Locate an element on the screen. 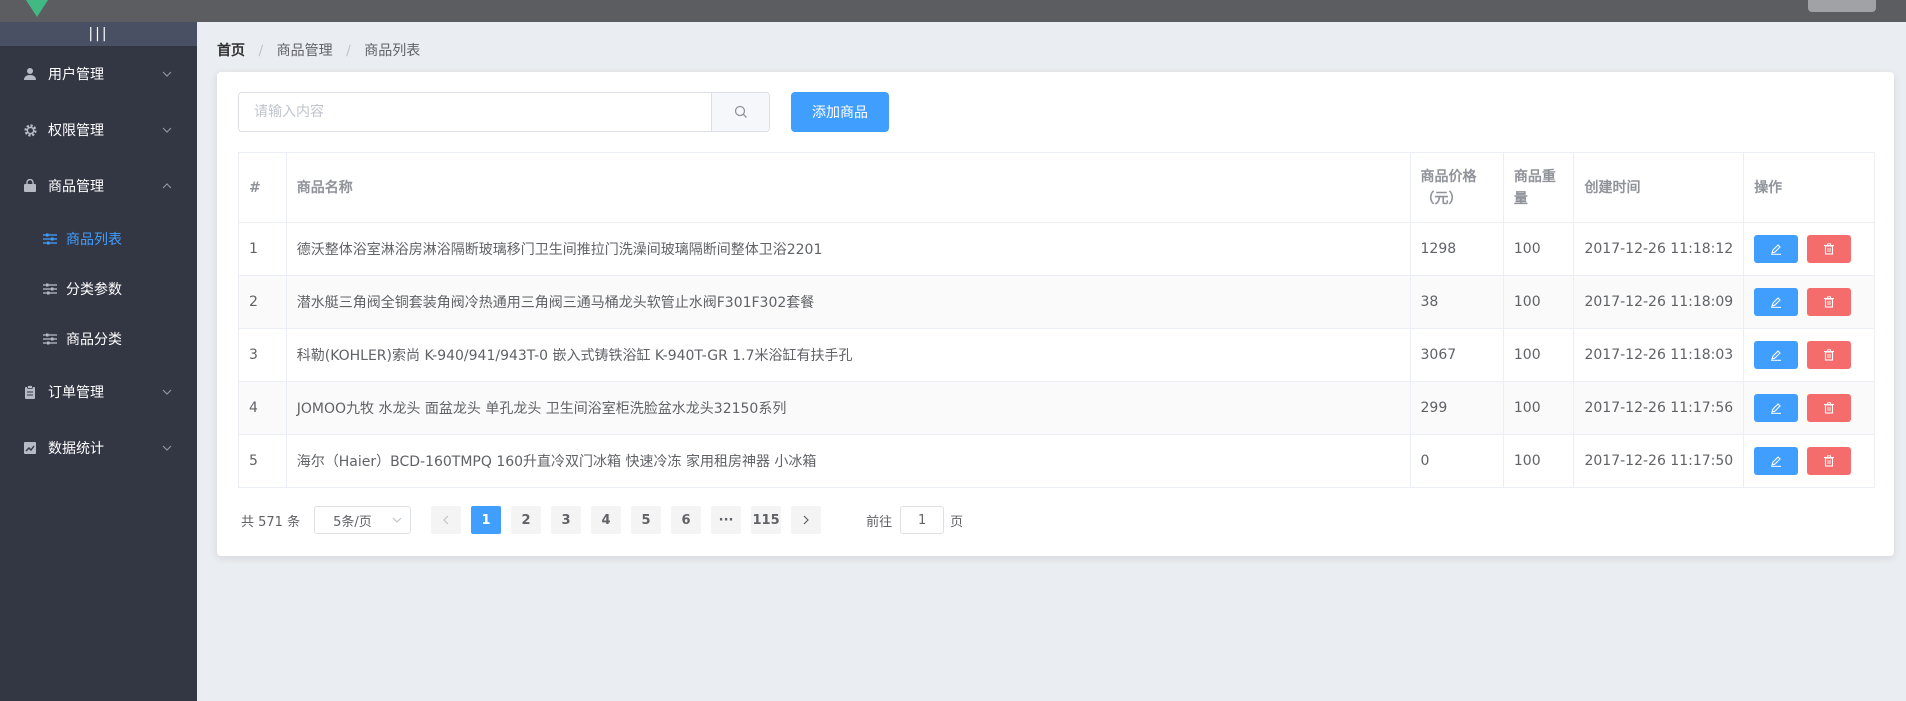 Image resolution: width=1906 pixels, height=701 pixels. column-header-index: # is located at coordinates (262, 187).